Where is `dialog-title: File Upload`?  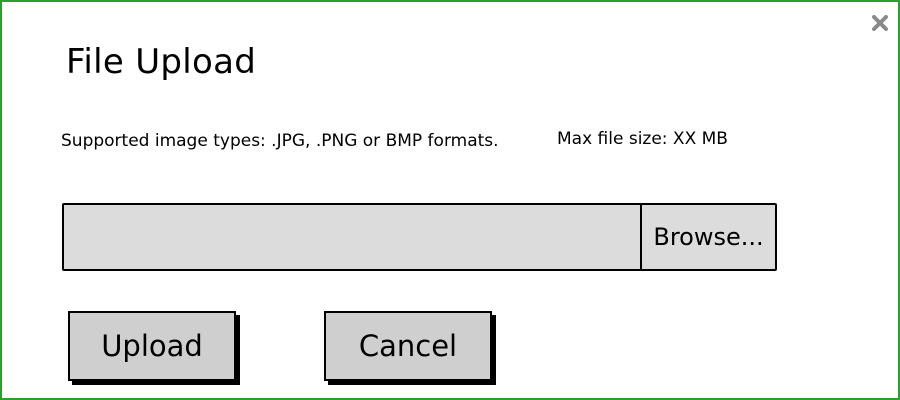
dialog-title: File Upload is located at coordinates (161, 62).